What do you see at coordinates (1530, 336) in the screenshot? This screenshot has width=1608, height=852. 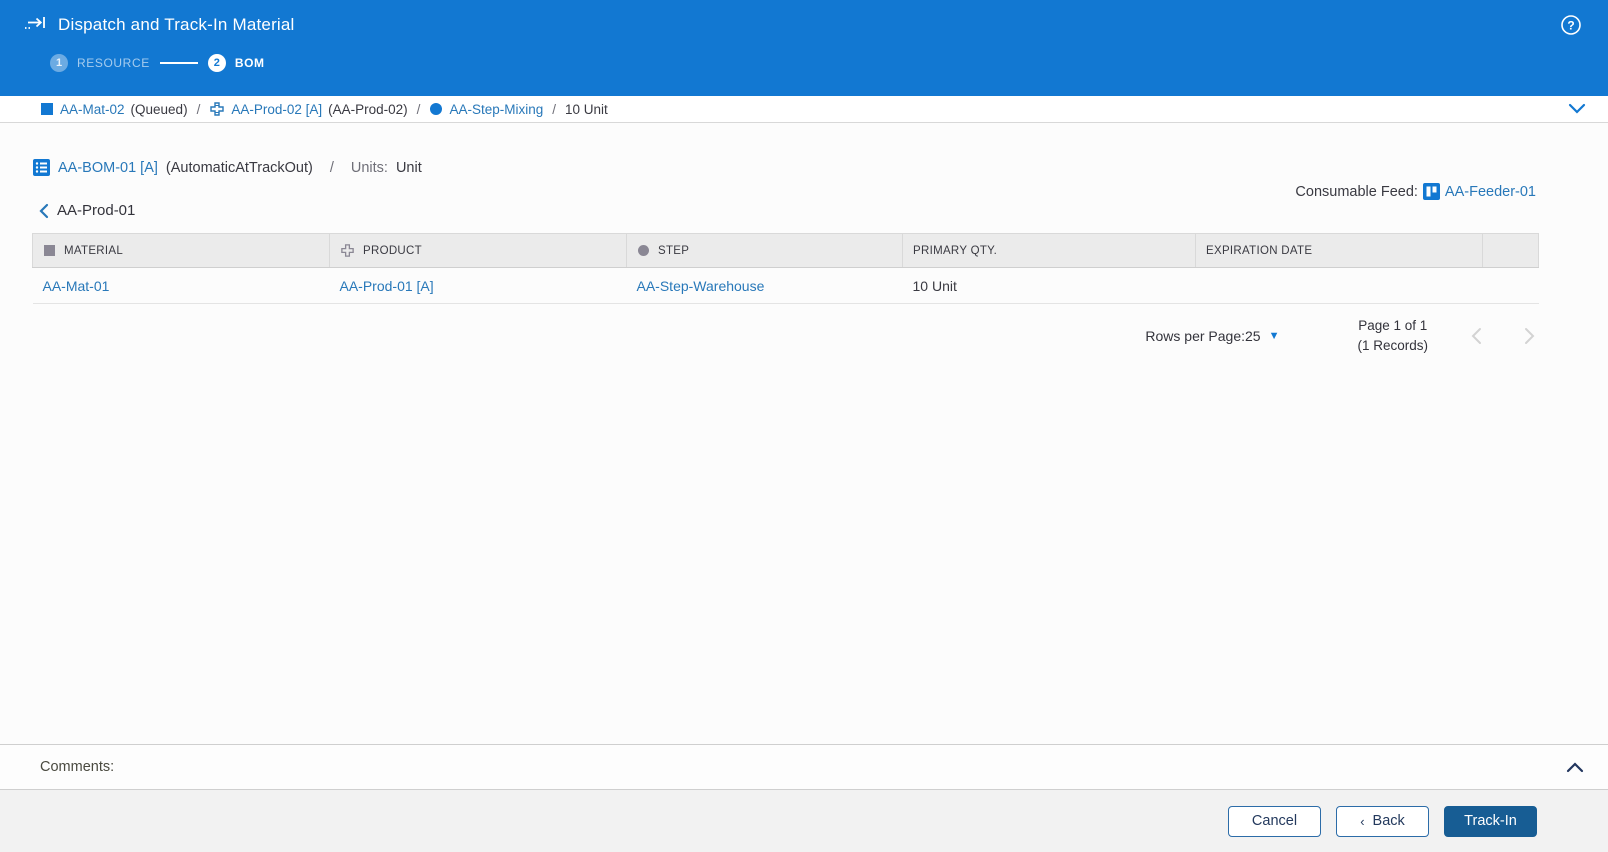 I see `next-page-icon` at bounding box center [1530, 336].